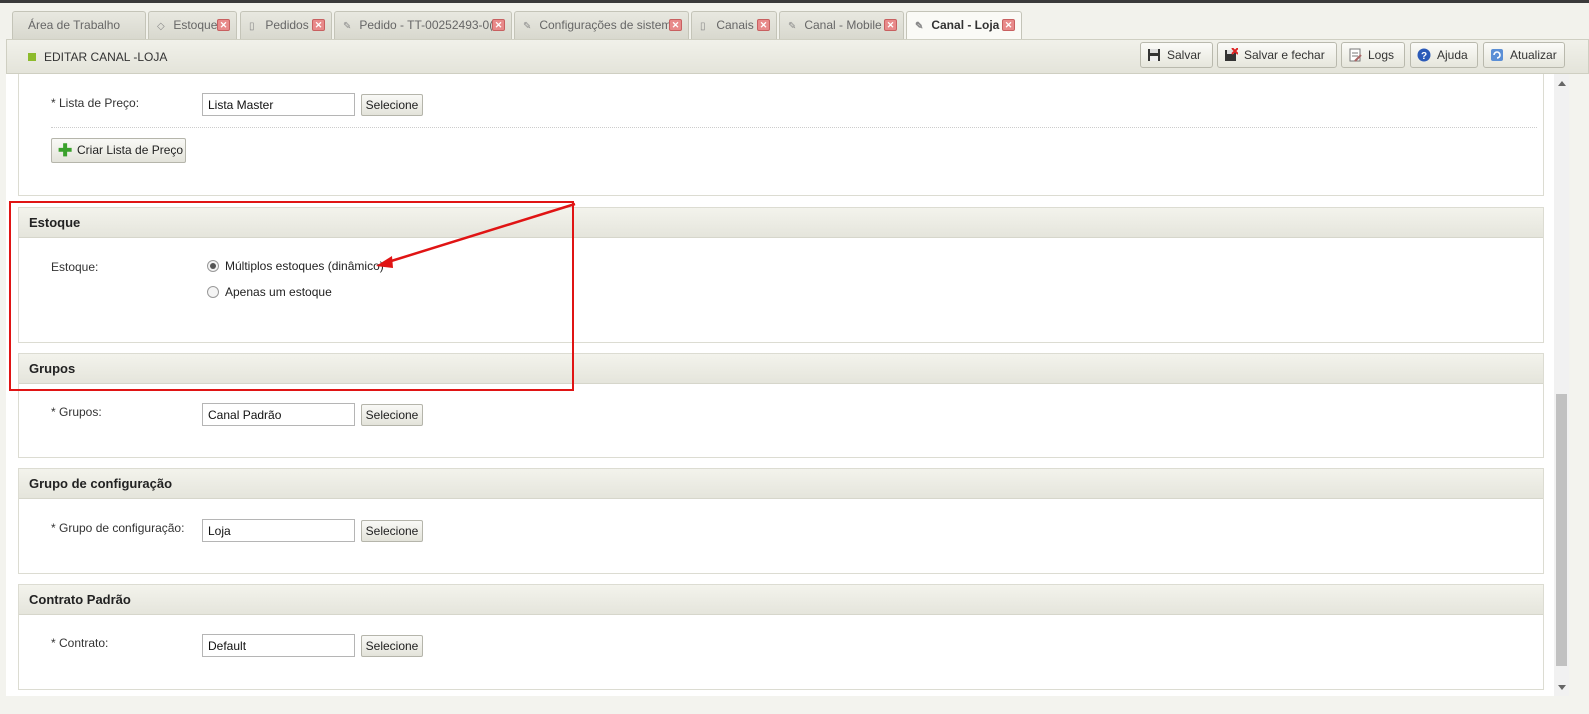 Image resolution: width=1589 pixels, height=714 pixels. I want to click on cube-icon: ◇, so click(161, 26).